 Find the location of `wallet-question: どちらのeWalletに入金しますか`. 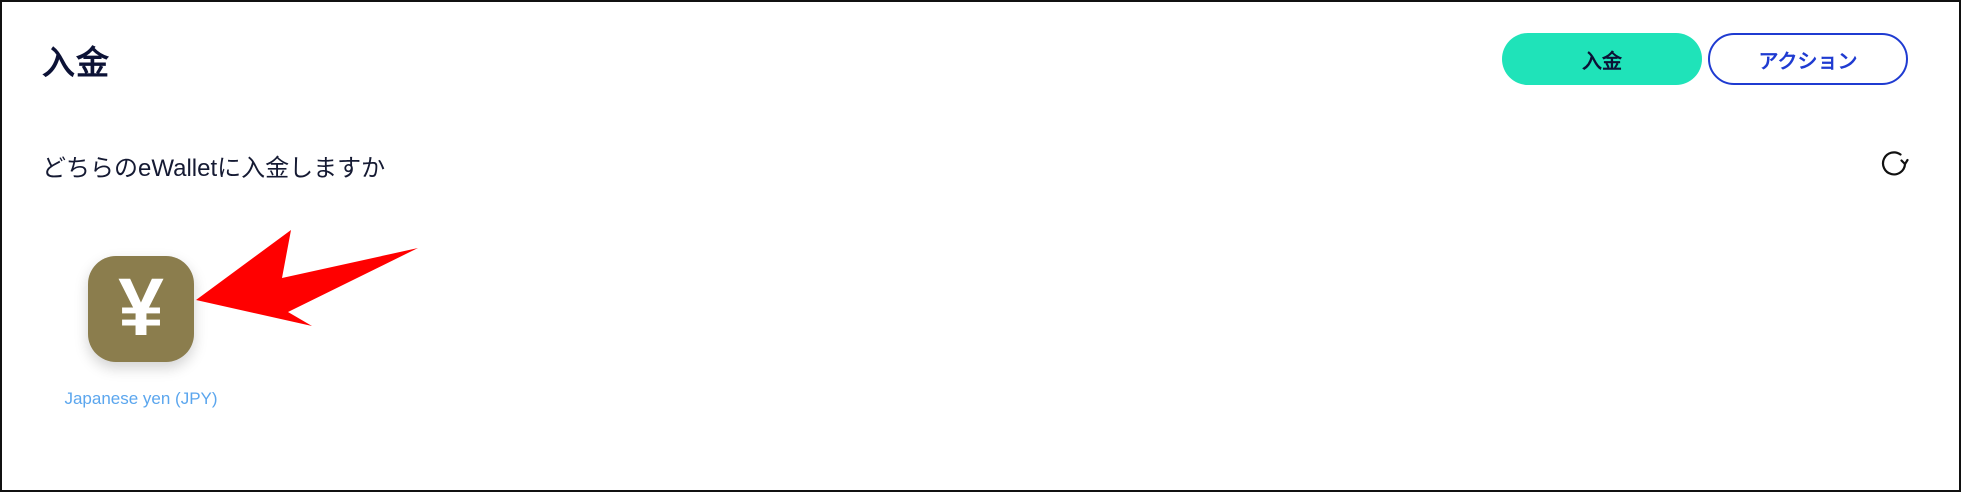

wallet-question: どちらのeWalletに入金しますか is located at coordinates (214, 168).